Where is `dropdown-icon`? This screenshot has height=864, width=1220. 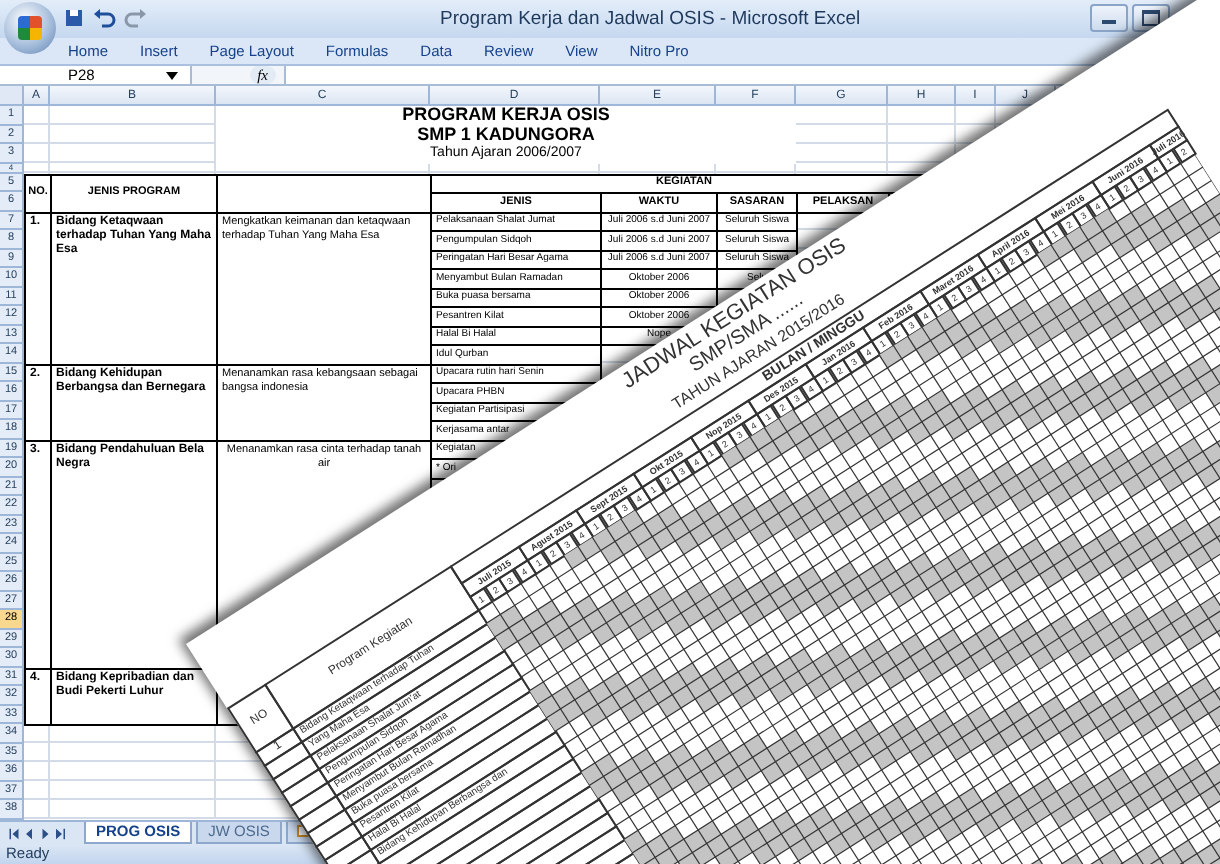
dropdown-icon is located at coordinates (172, 75).